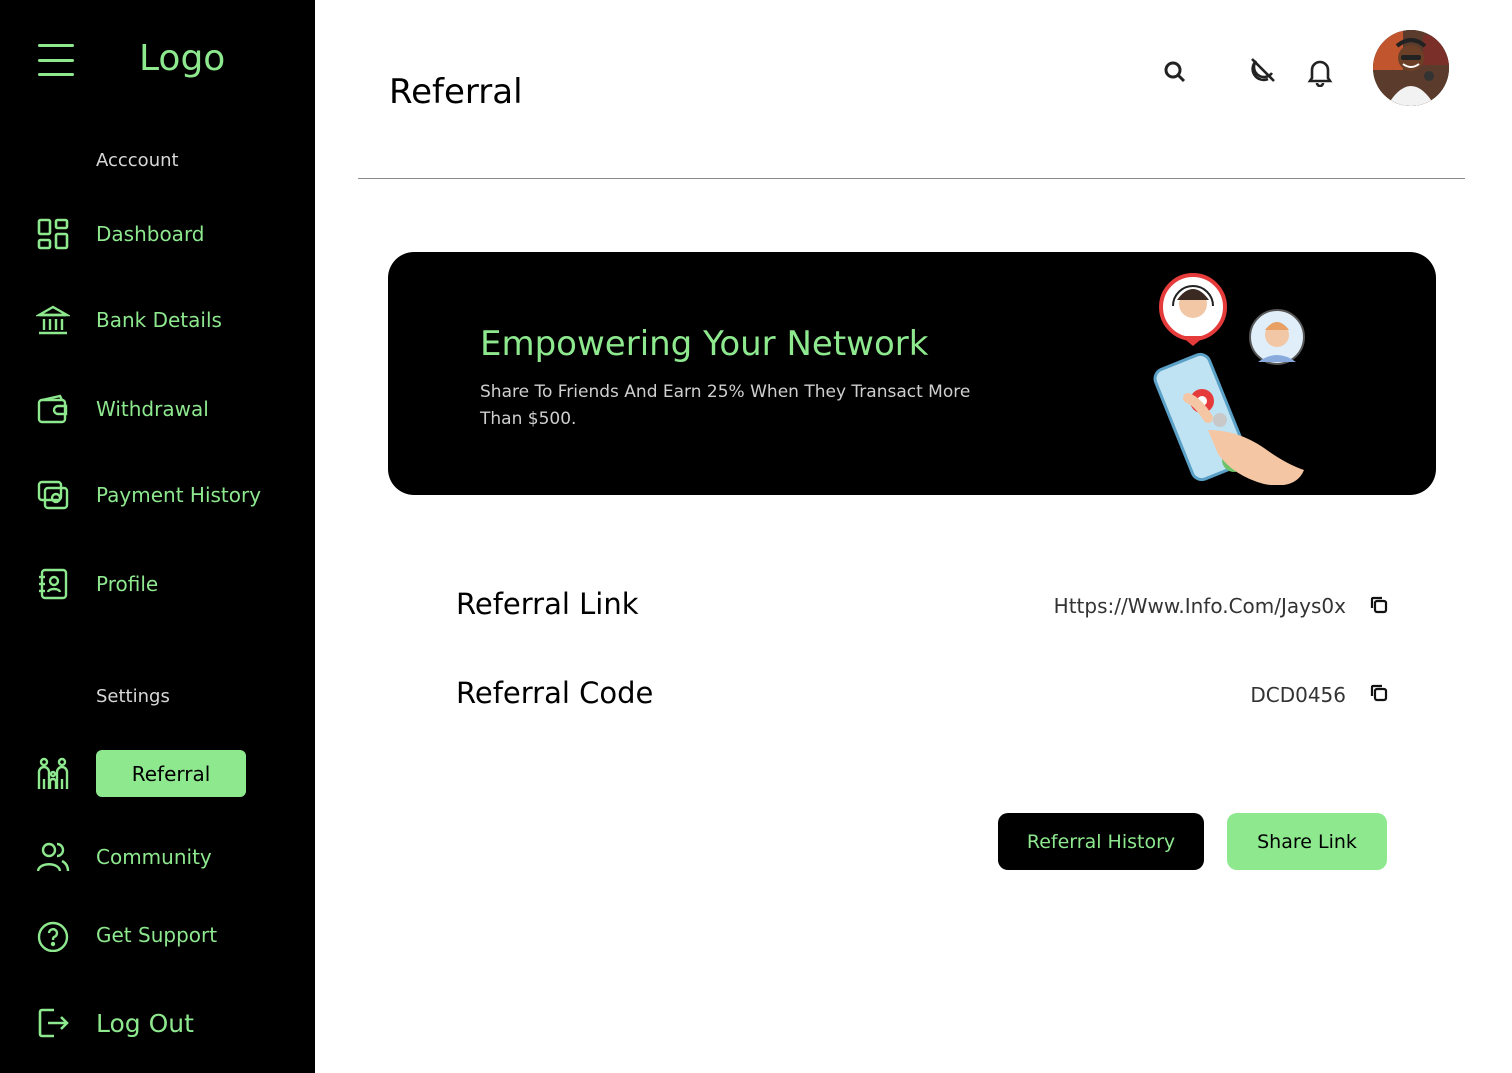 The image size is (1512, 1073). What do you see at coordinates (53, 495) in the screenshot?
I see `payment-history-icon` at bounding box center [53, 495].